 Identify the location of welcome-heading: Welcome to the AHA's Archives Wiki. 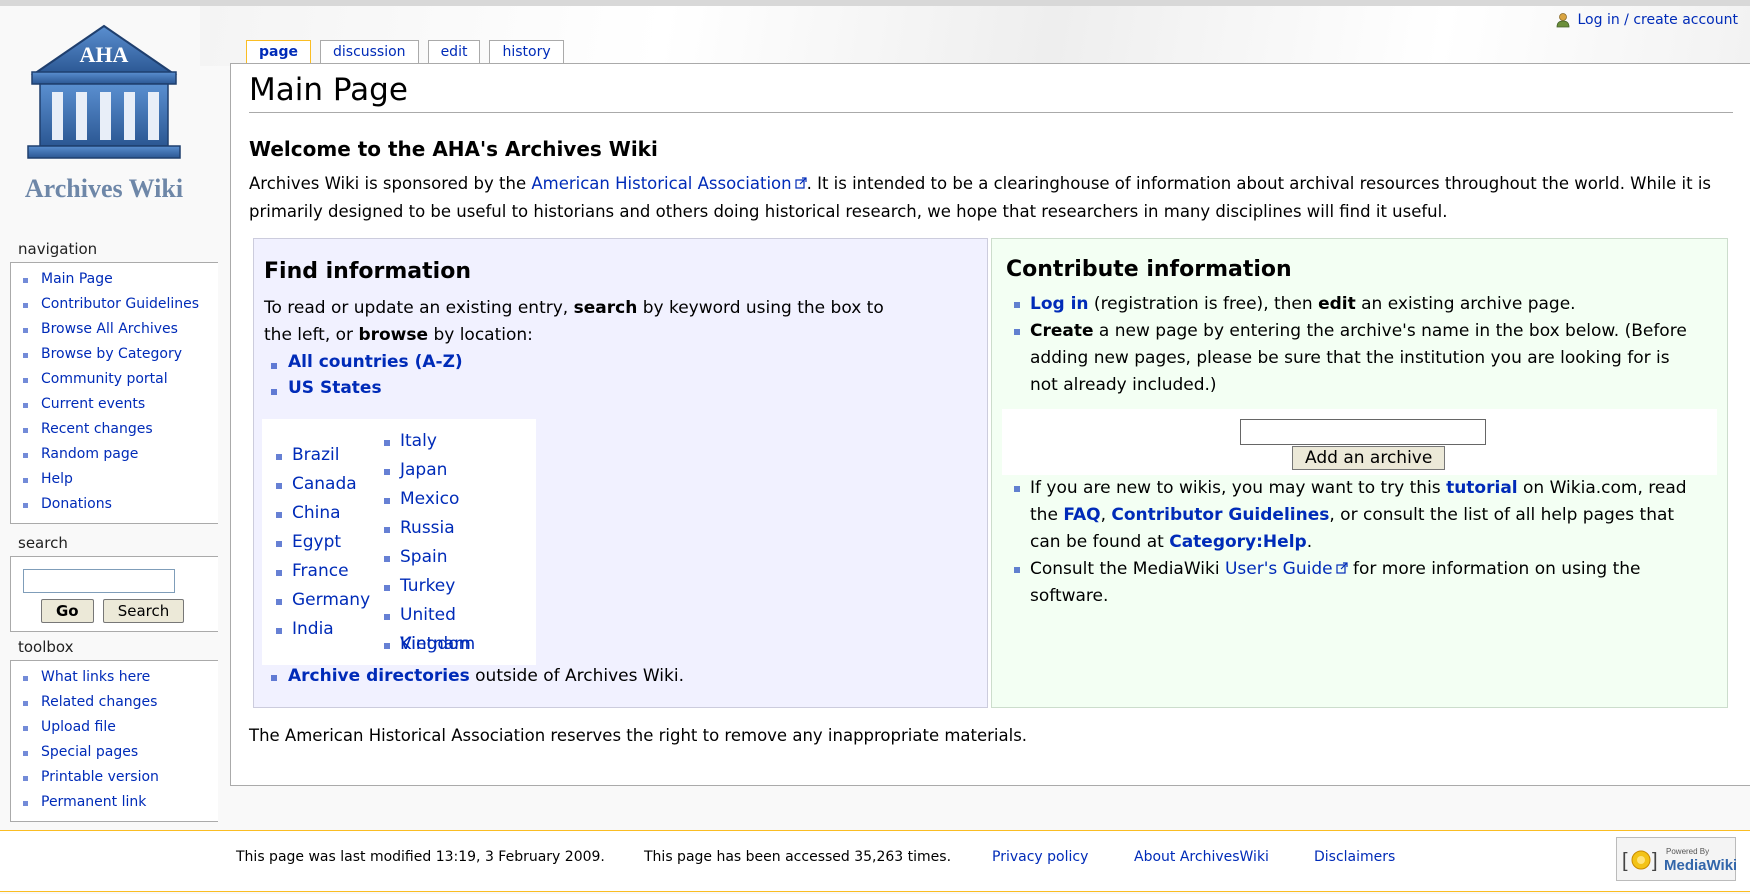
(453, 149).